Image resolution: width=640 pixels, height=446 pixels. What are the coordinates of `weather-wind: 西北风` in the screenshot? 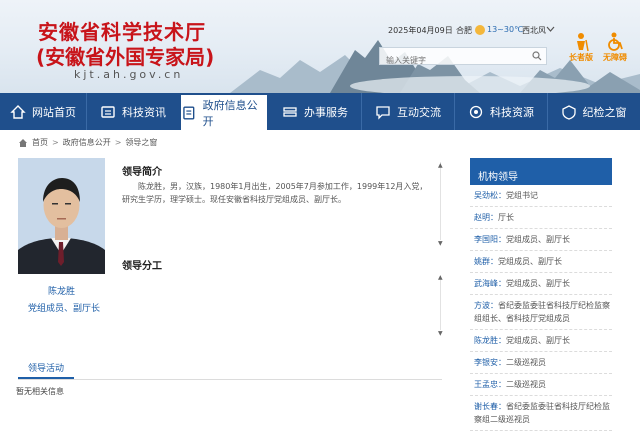 It's located at (534, 30).